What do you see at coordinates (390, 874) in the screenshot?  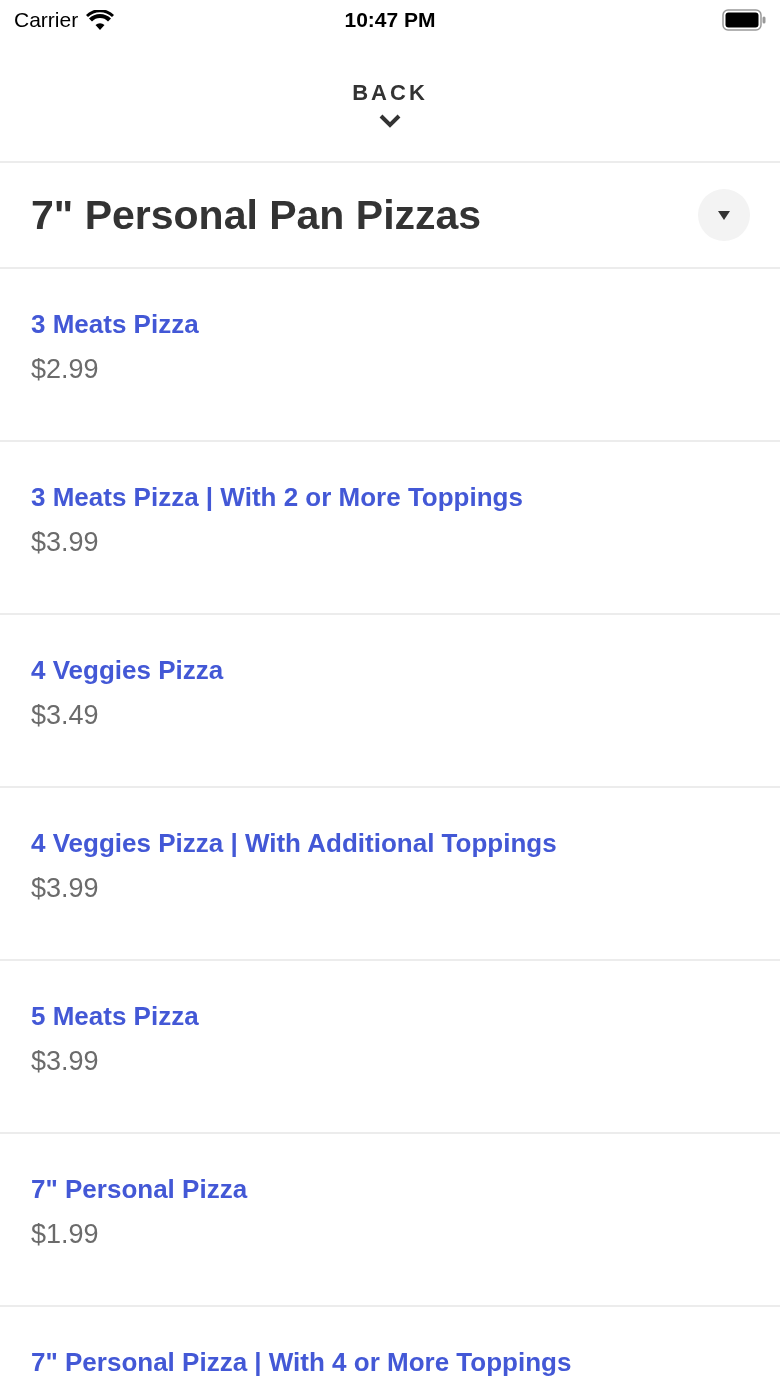 I see `menu-item-row: 4 Veggies Pizza | With Additional Toppings $3.99` at bounding box center [390, 874].